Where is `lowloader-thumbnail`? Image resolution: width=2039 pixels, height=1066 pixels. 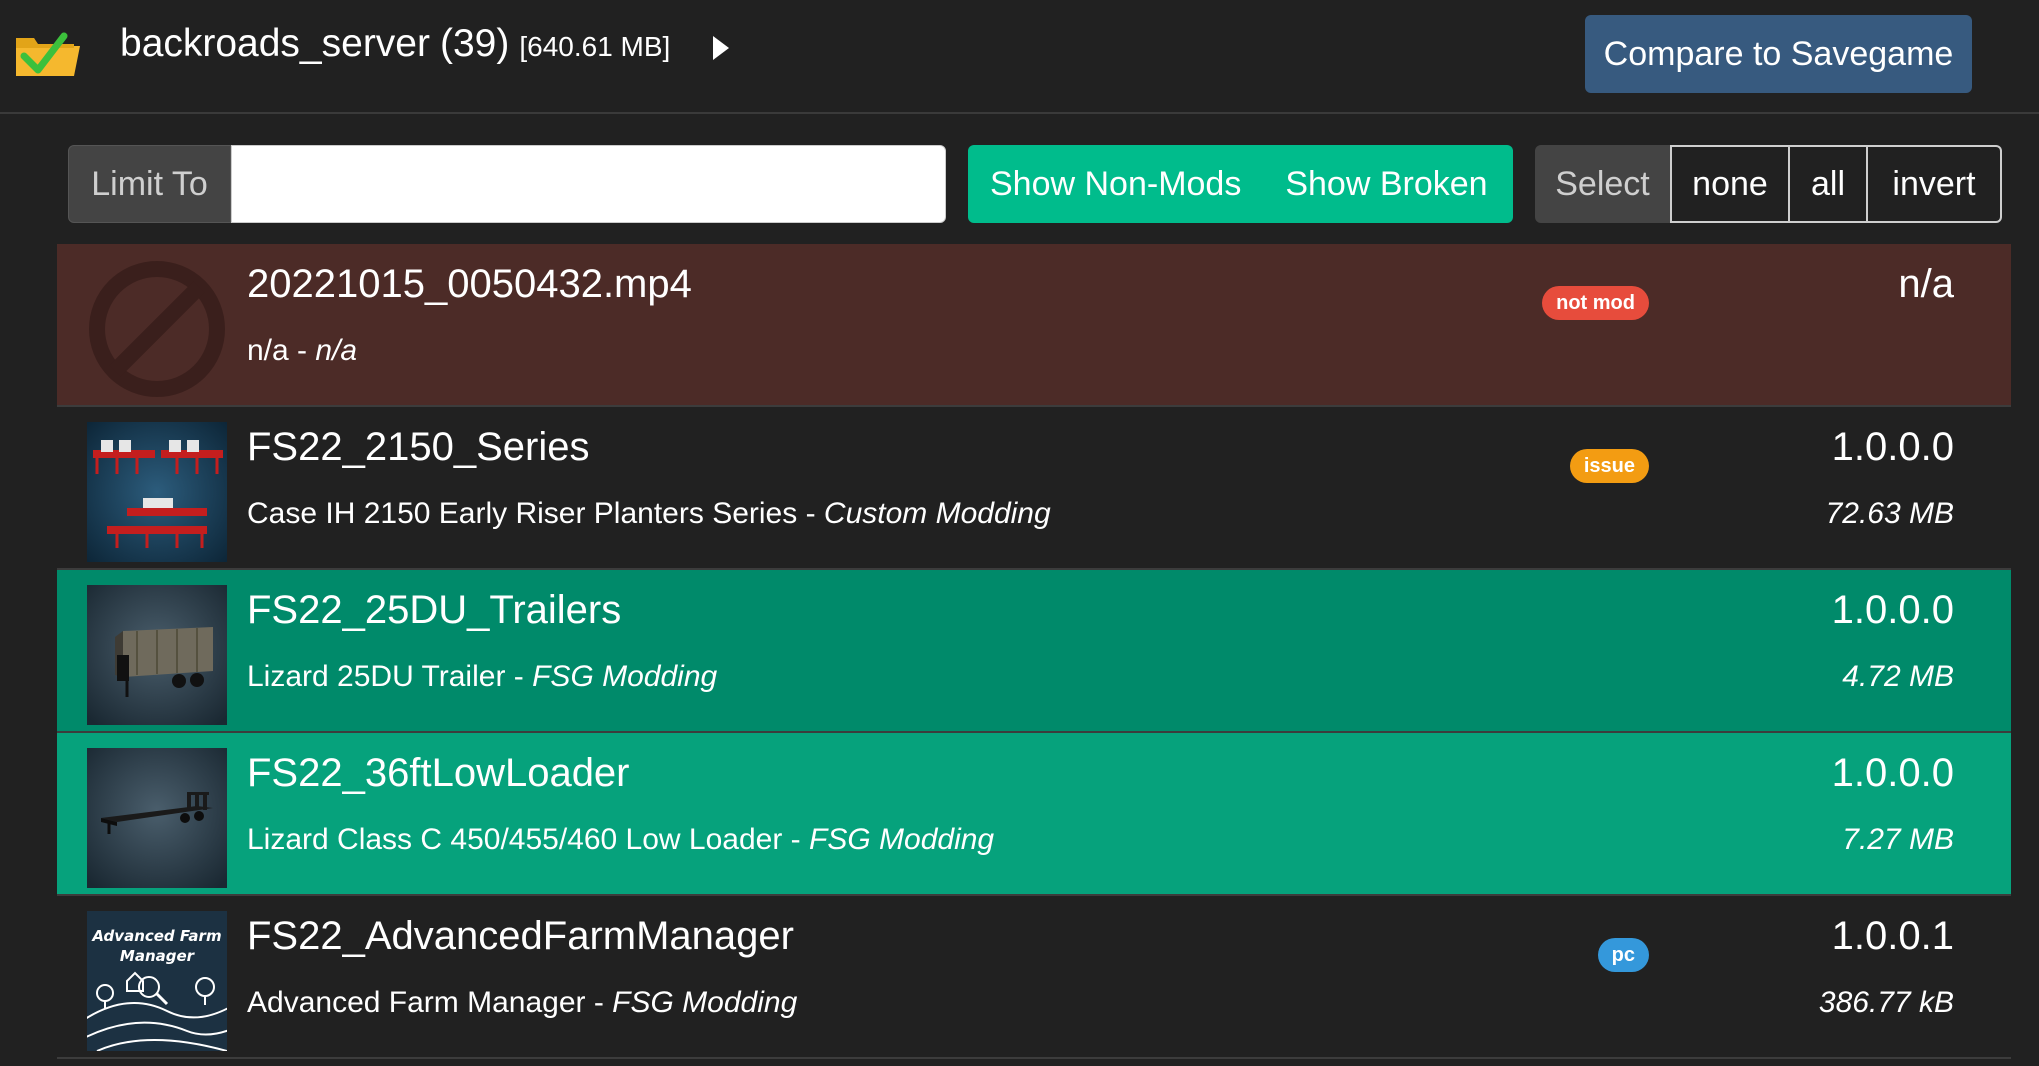
lowloader-thumbnail is located at coordinates (157, 818).